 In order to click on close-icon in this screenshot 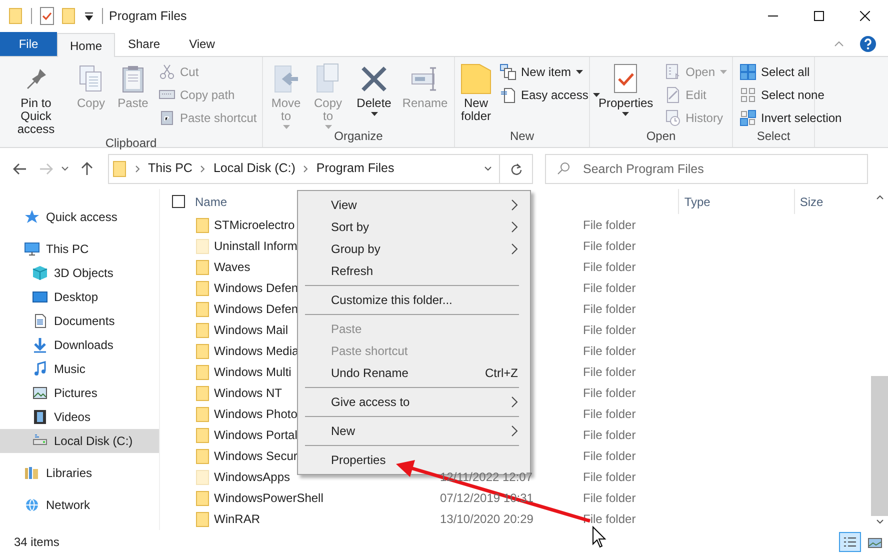, I will do `click(865, 16)`.